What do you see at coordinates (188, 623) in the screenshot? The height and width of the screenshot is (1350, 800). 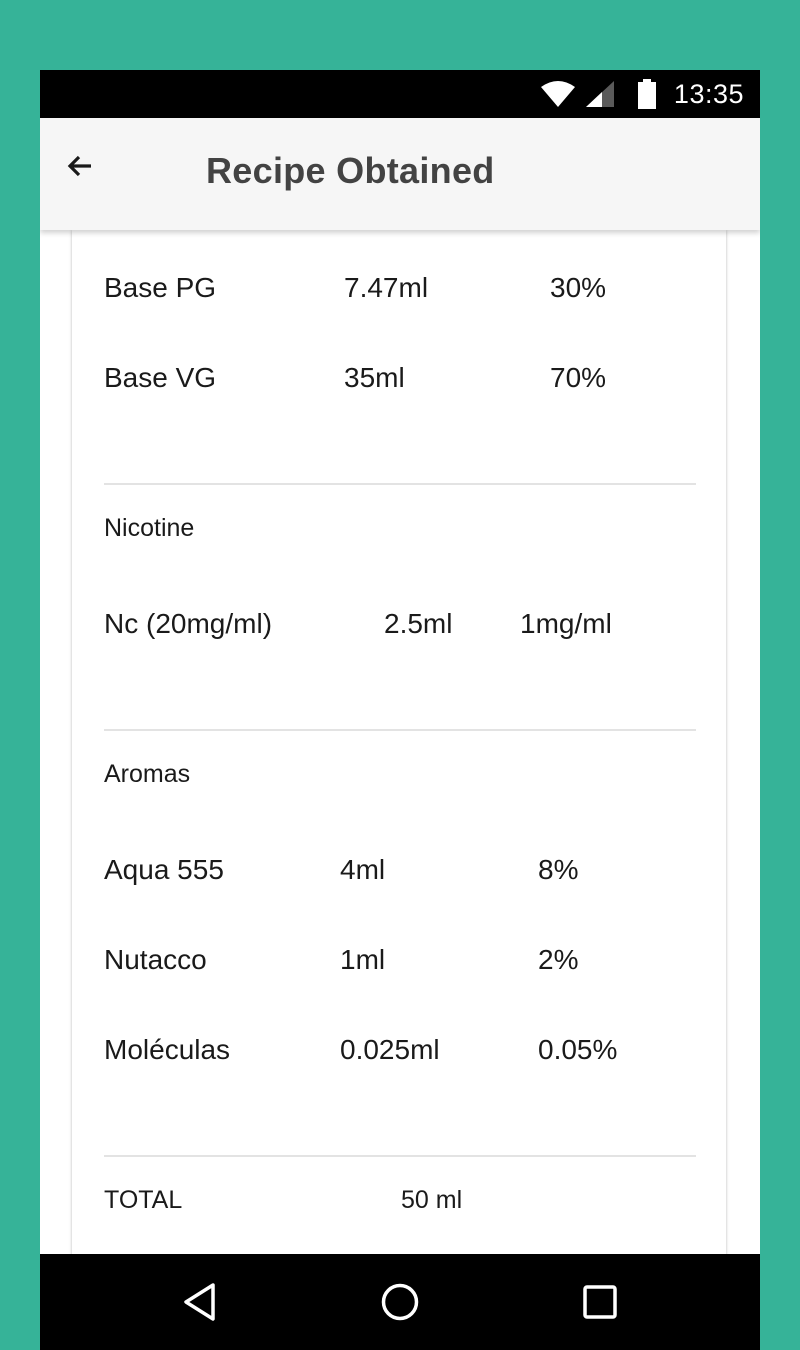 I see `nicotine-name: Nc (20mg/ml)` at bounding box center [188, 623].